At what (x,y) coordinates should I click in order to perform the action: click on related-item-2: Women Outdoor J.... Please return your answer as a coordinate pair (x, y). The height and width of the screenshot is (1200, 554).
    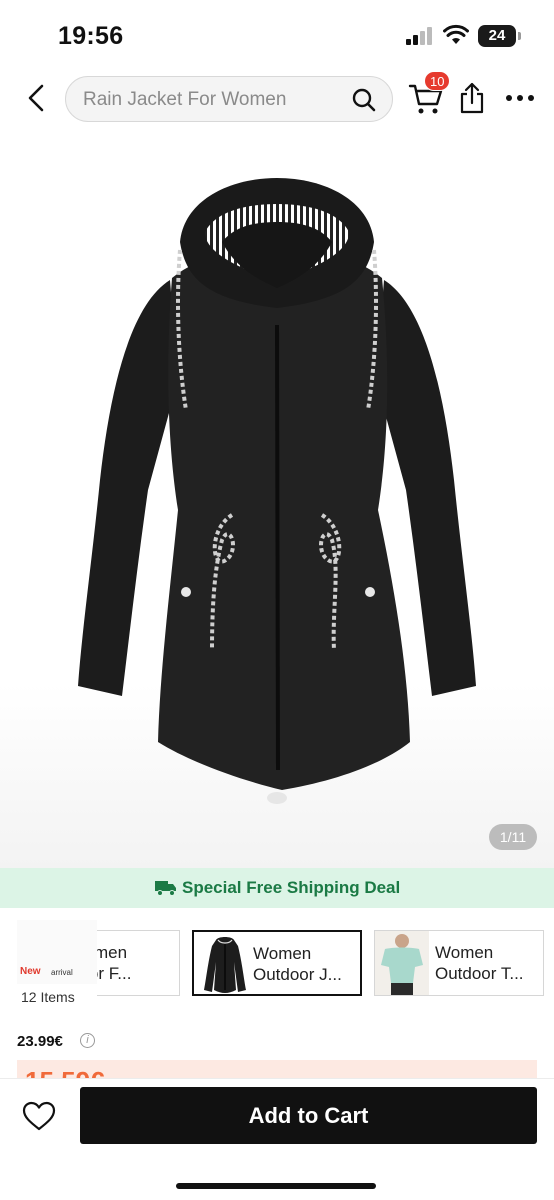
    Looking at the image, I should click on (277, 963).